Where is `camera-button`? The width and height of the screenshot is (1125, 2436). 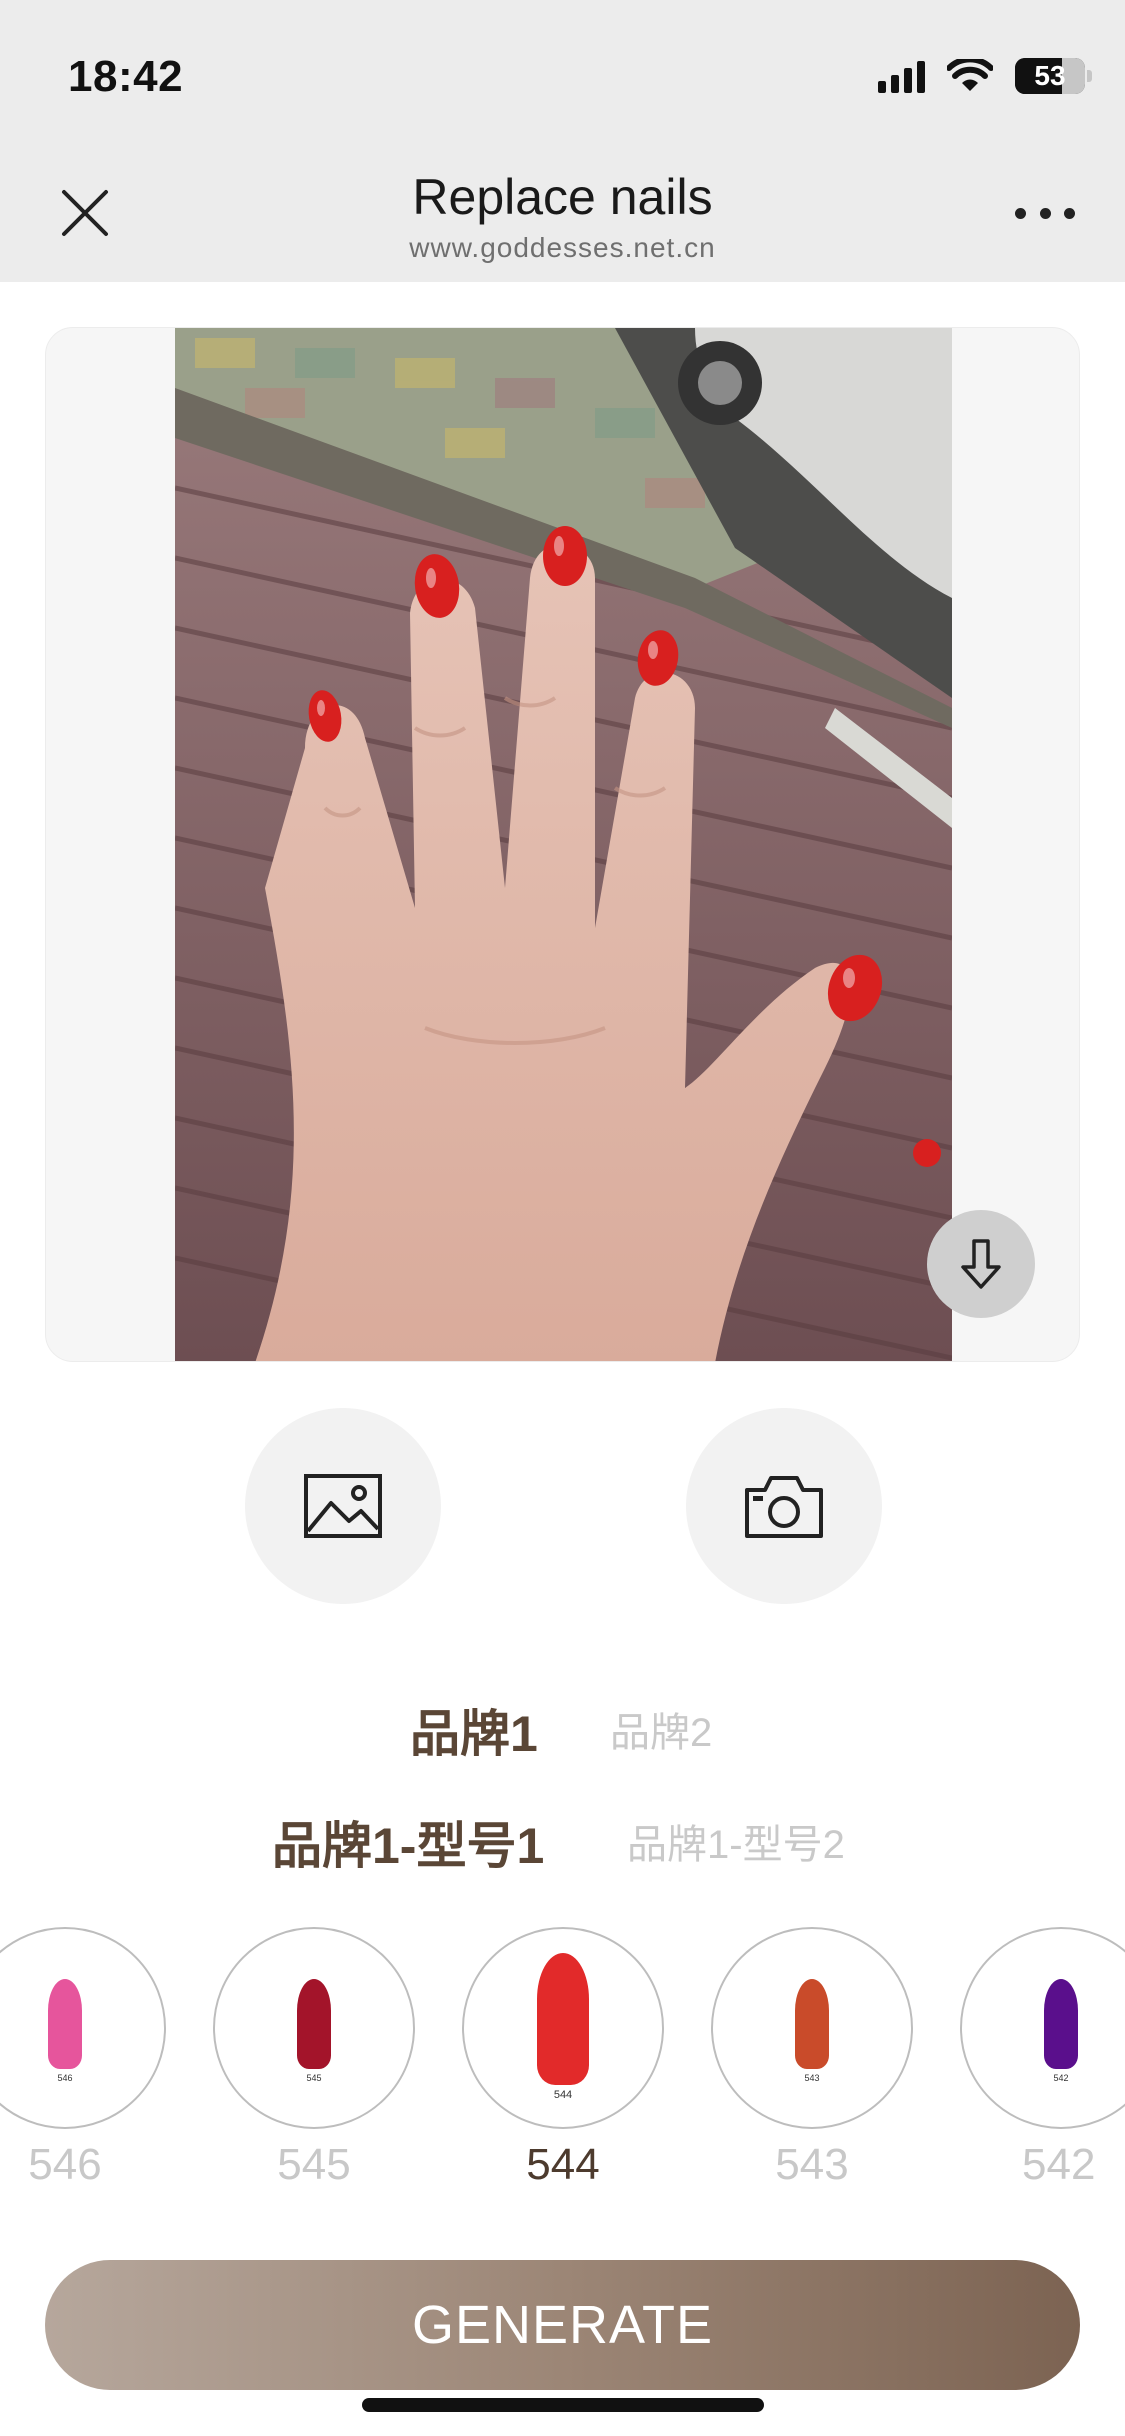 camera-button is located at coordinates (784, 1506).